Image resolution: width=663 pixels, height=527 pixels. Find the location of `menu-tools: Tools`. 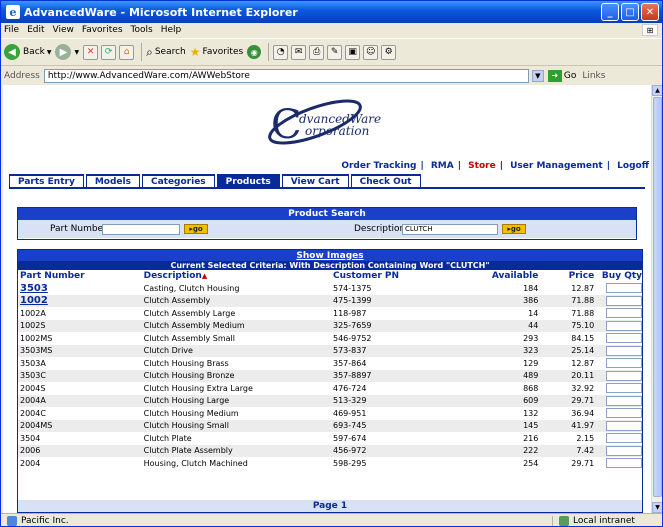

menu-tools: Tools is located at coordinates (142, 30).